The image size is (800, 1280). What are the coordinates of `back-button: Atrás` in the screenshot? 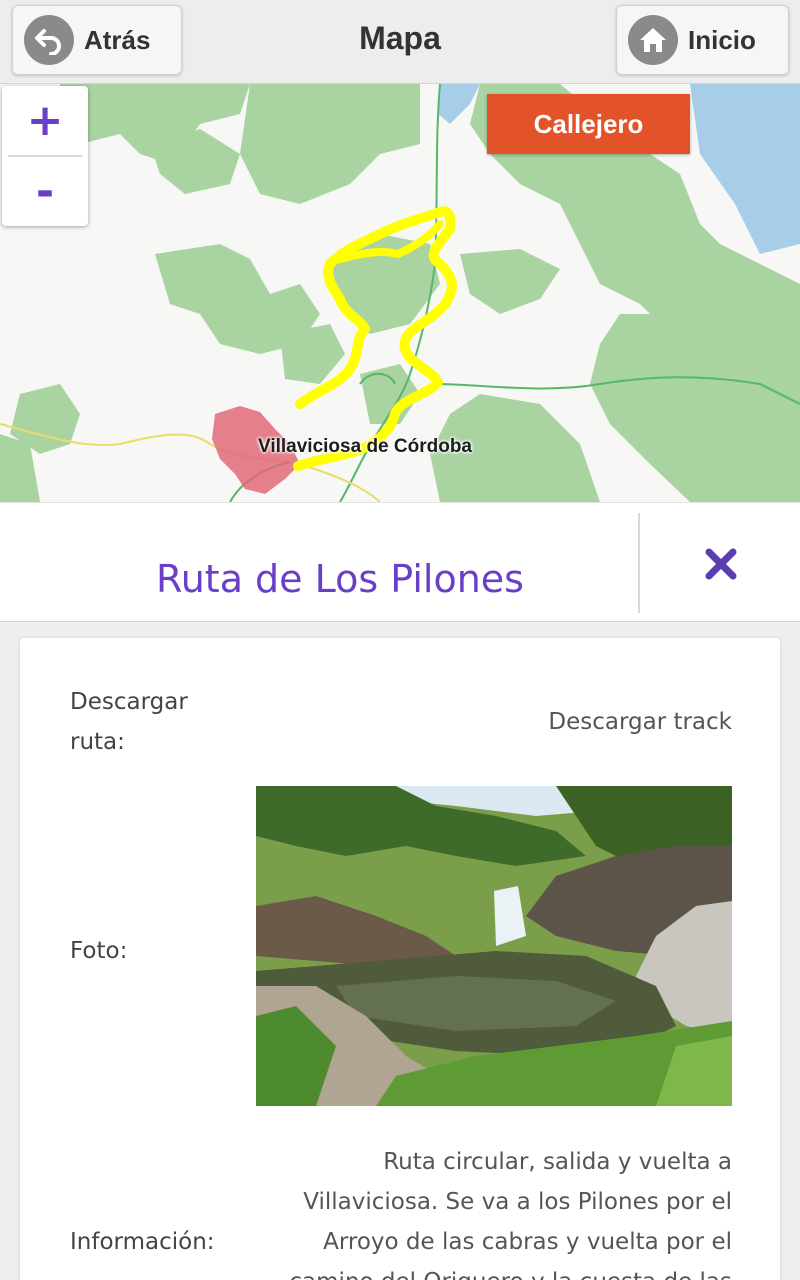 It's located at (97, 40).